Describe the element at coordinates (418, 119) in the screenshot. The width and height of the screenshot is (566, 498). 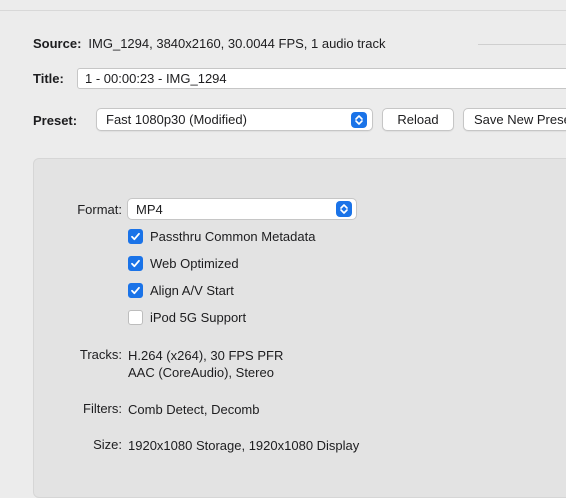
I see `reload-button: Reload` at that location.